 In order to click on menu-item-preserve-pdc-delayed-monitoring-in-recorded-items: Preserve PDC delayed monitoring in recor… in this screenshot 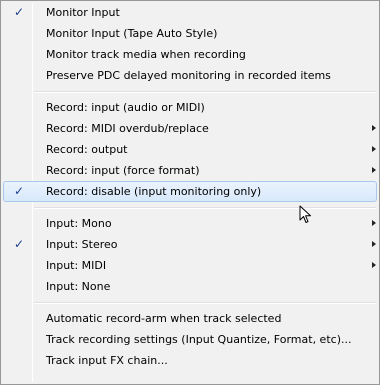, I will do `click(190, 75)`.